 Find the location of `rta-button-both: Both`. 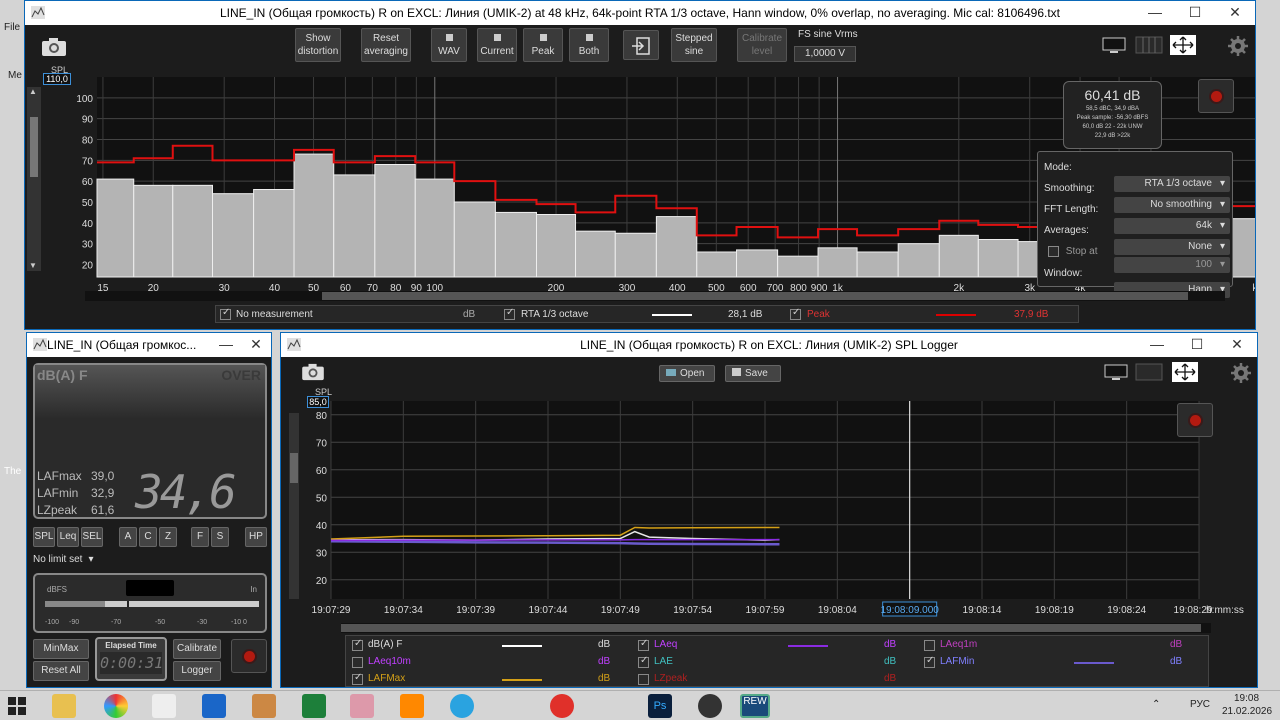

rta-button-both: Both is located at coordinates (589, 45).